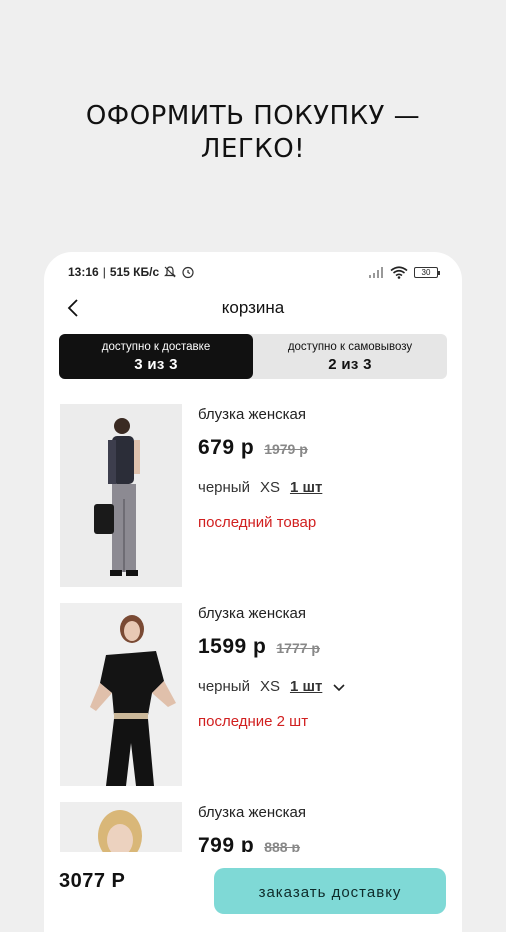 The image size is (506, 932). What do you see at coordinates (253, 133) in the screenshot?
I see `promo-heading: ОФОРМИТЬ ПОКУПКУ — ЛЕГКО!` at bounding box center [253, 133].